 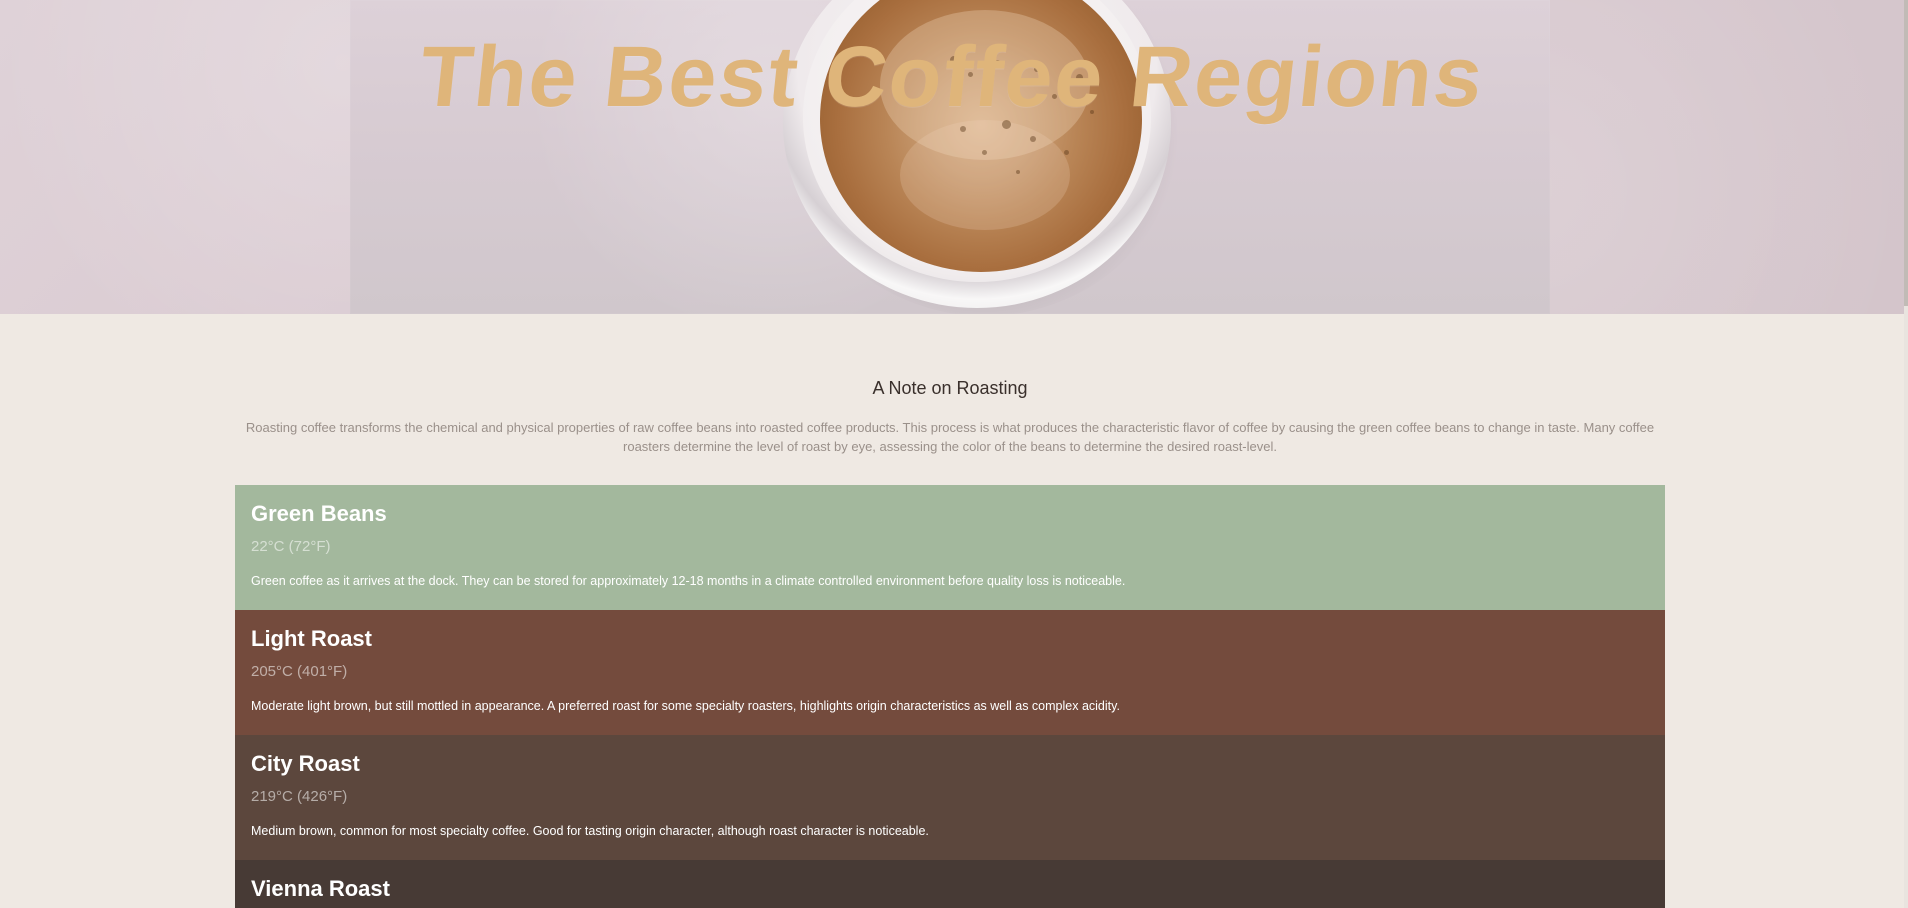 What do you see at coordinates (305, 763) in the screenshot?
I see `roast-name: City Roast` at bounding box center [305, 763].